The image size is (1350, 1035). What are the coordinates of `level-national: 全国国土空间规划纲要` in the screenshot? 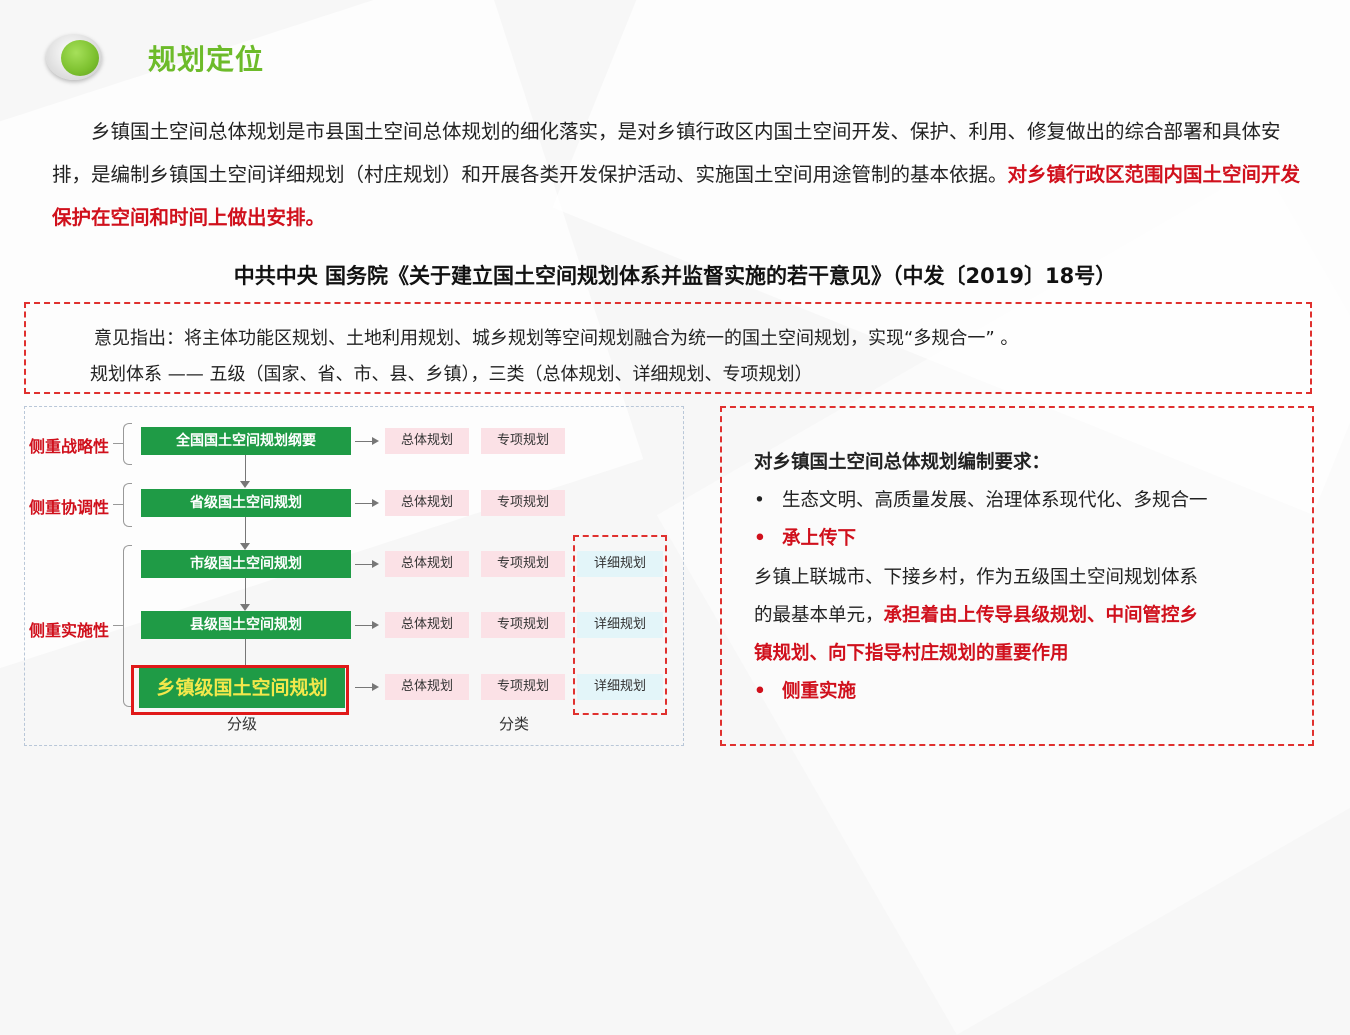 It's located at (246, 441).